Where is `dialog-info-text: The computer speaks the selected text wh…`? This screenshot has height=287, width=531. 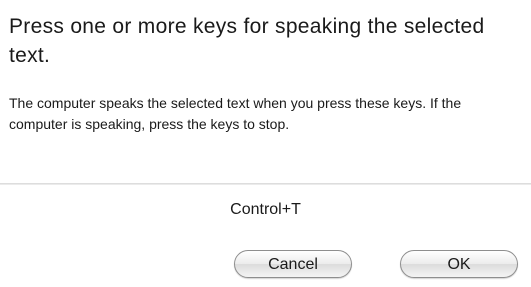 dialog-info-text: The computer speaks the selected text wh… is located at coordinates (235, 113).